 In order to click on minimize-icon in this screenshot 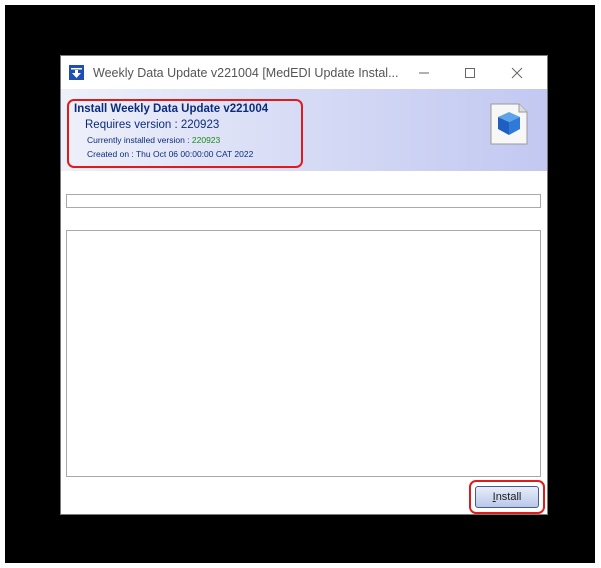, I will do `click(424, 73)`.